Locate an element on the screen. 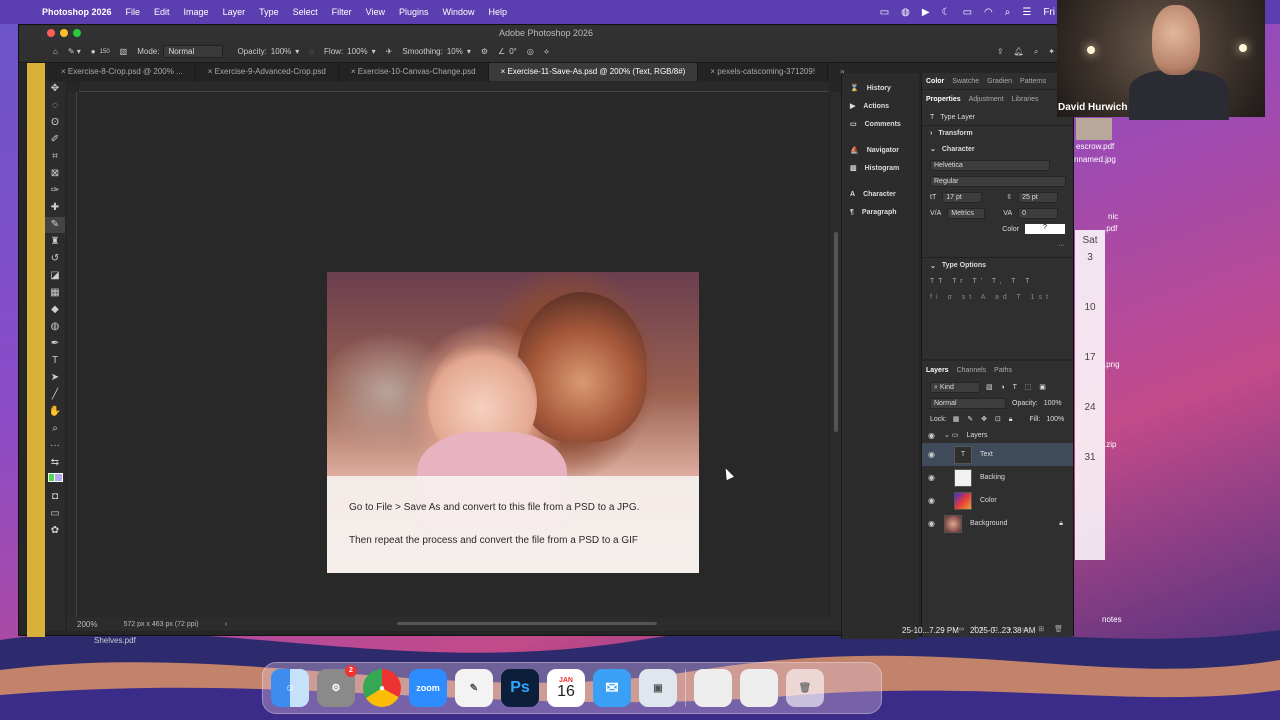  scroll-thumb is located at coordinates (836, 332).